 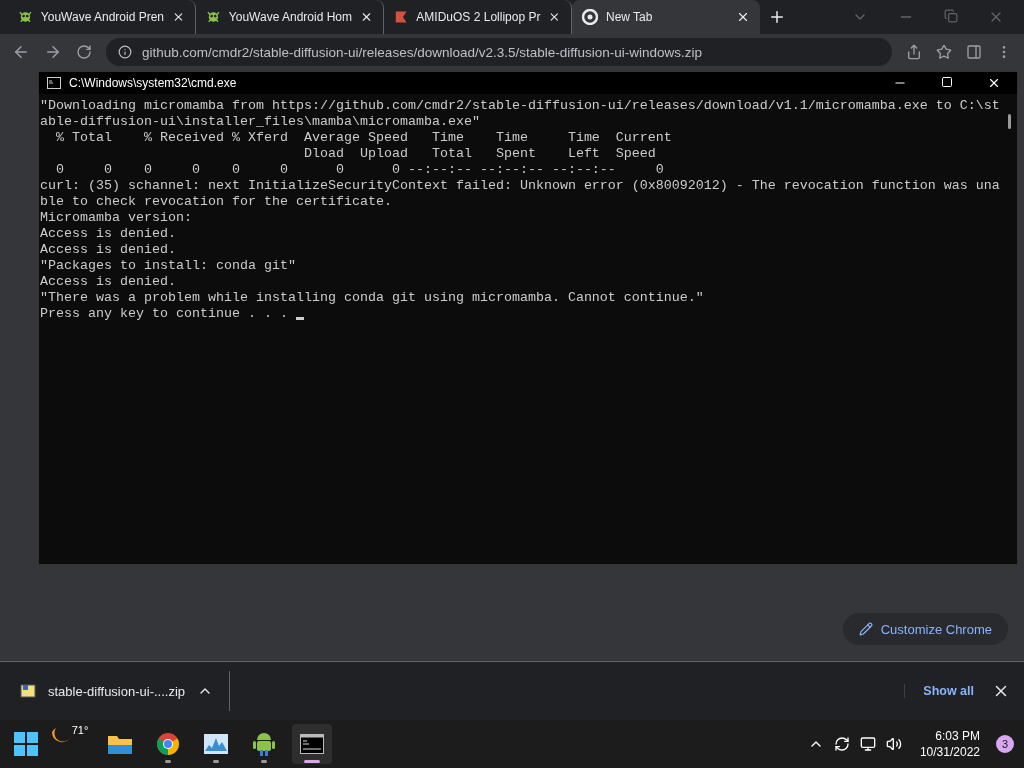 What do you see at coordinates (948, 691) in the screenshot?
I see `show-all-button: Show all` at bounding box center [948, 691].